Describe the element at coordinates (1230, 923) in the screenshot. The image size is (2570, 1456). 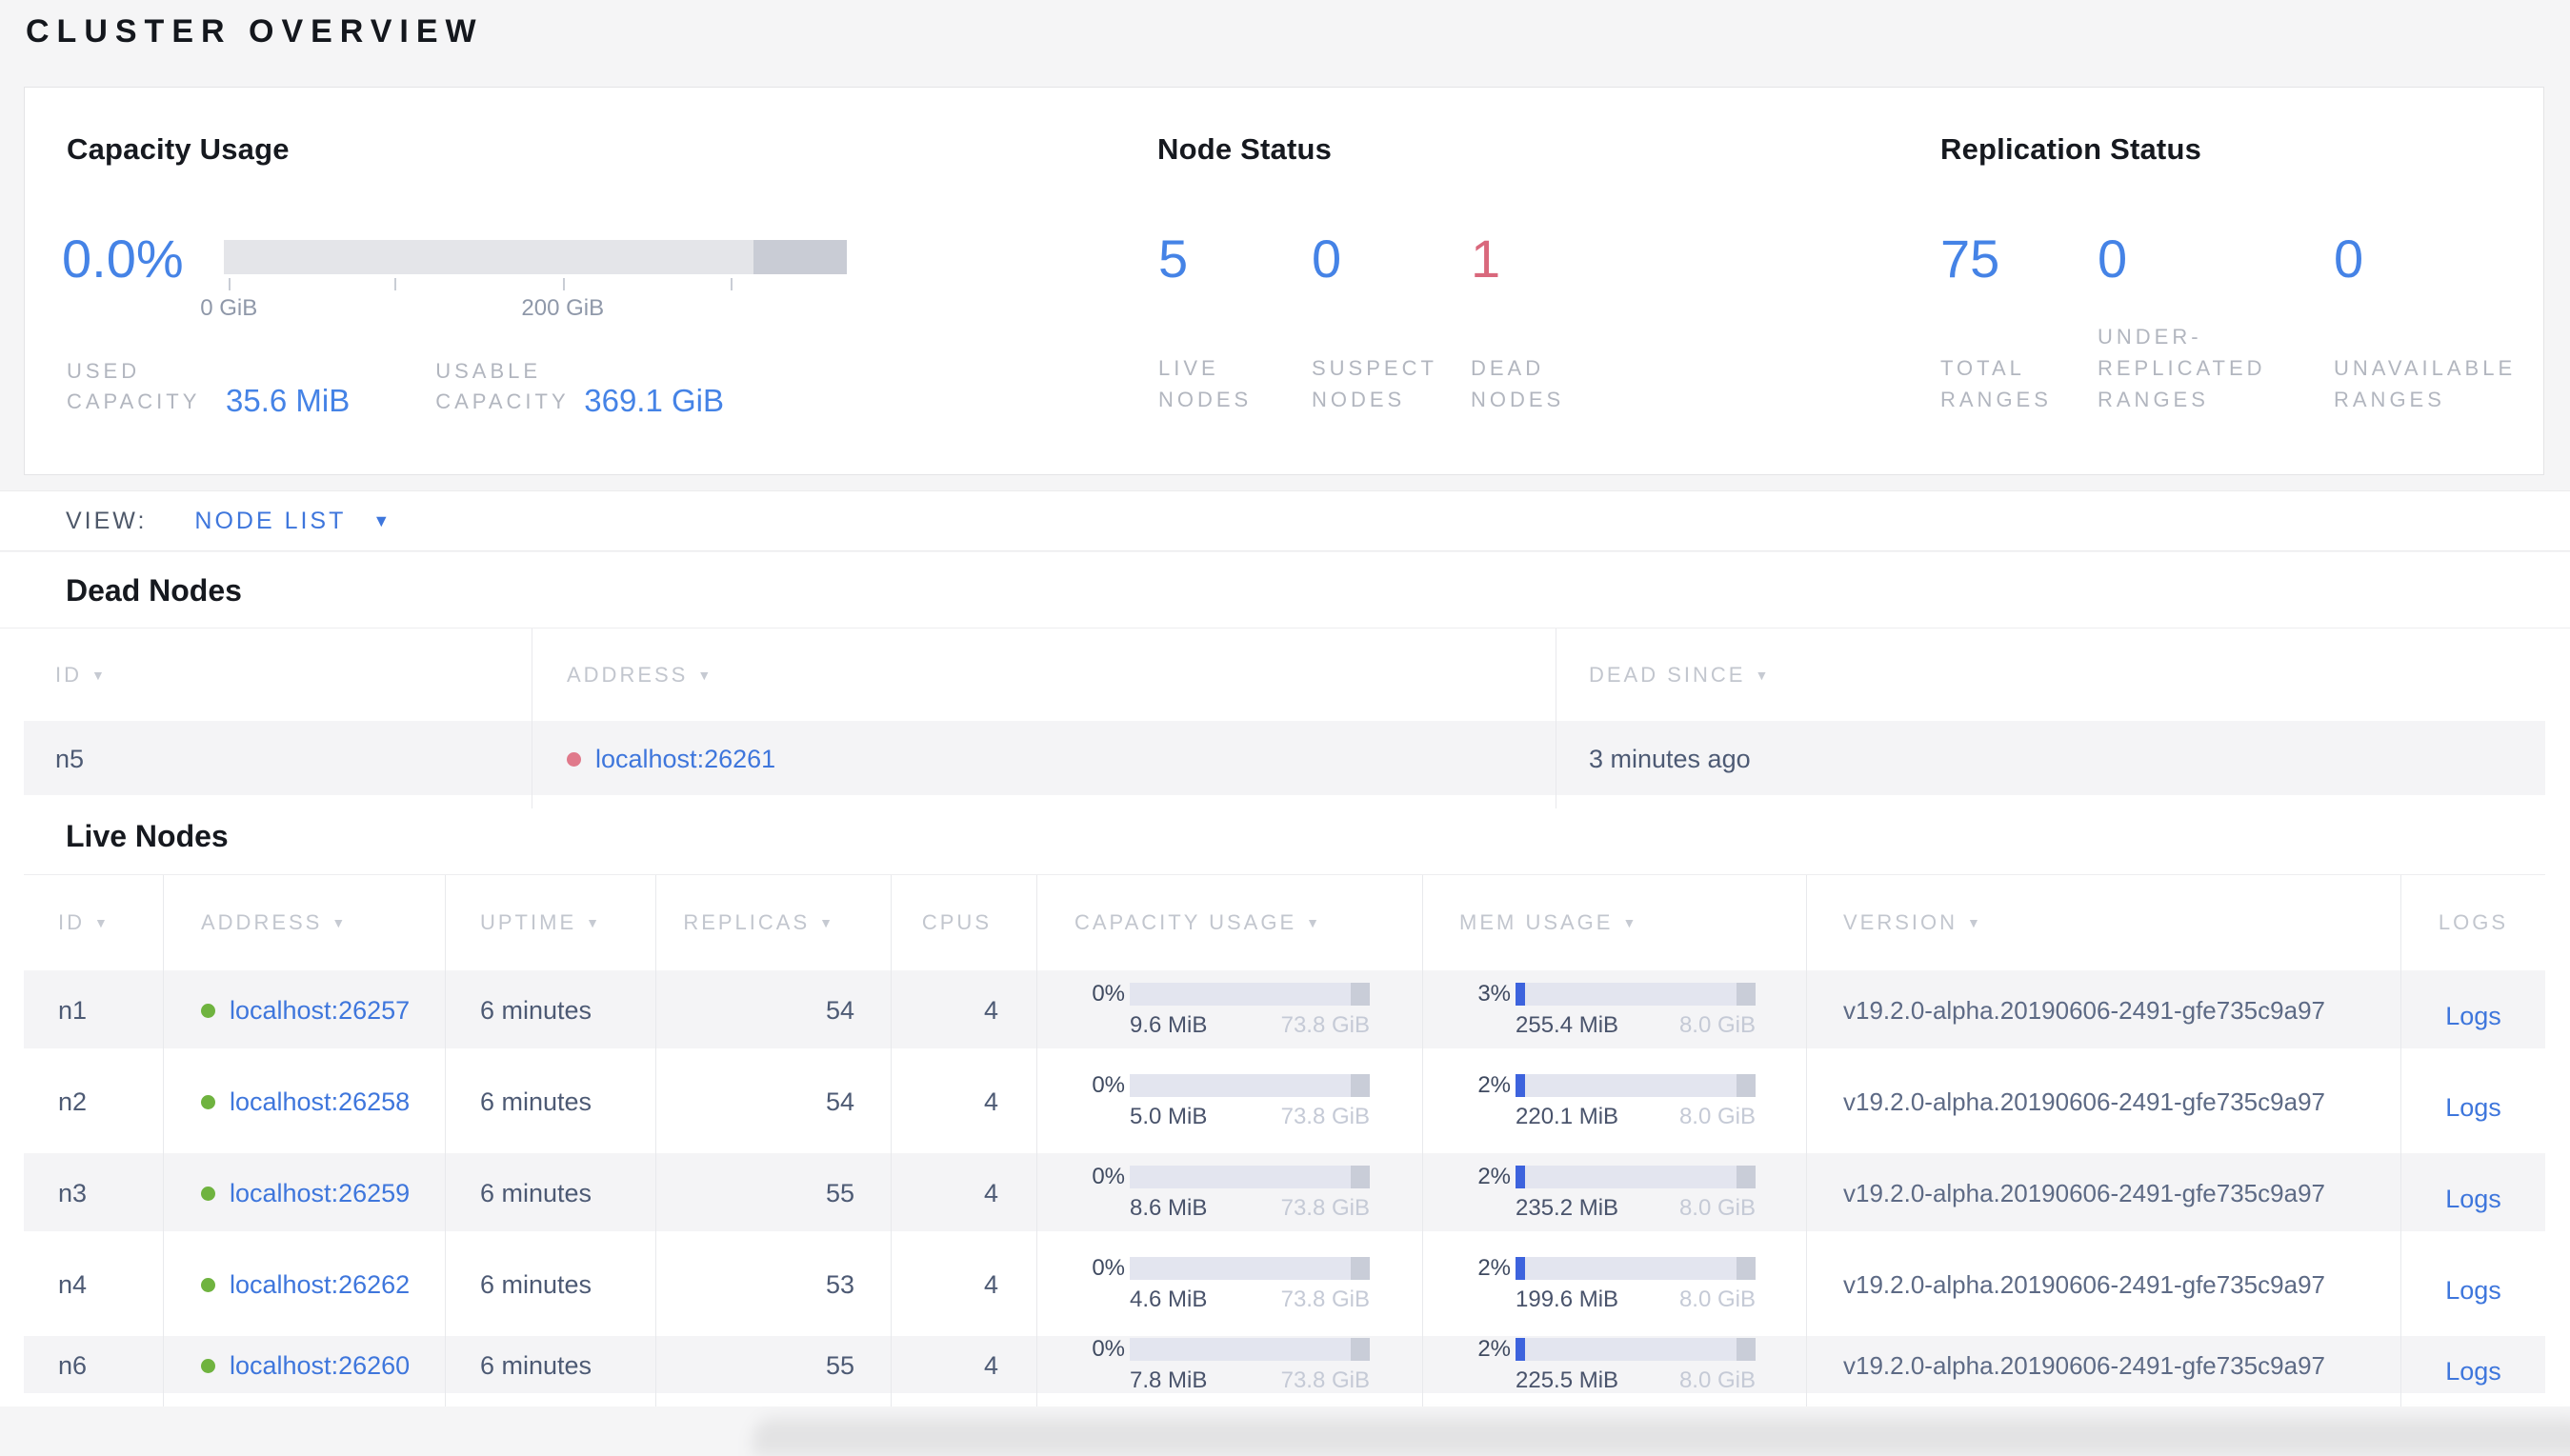
I see `live-nodes-column-header-capacity-usage: CAPACITY USAGE ▼` at that location.